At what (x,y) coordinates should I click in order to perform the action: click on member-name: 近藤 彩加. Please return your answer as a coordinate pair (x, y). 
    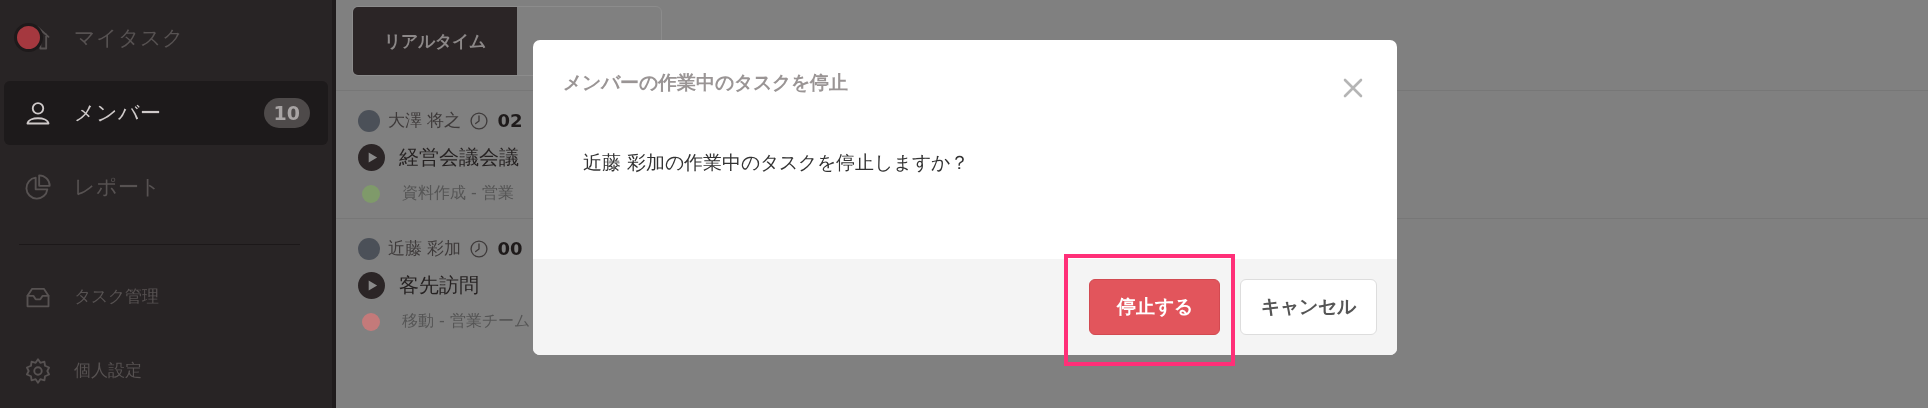
    Looking at the image, I should click on (425, 248).